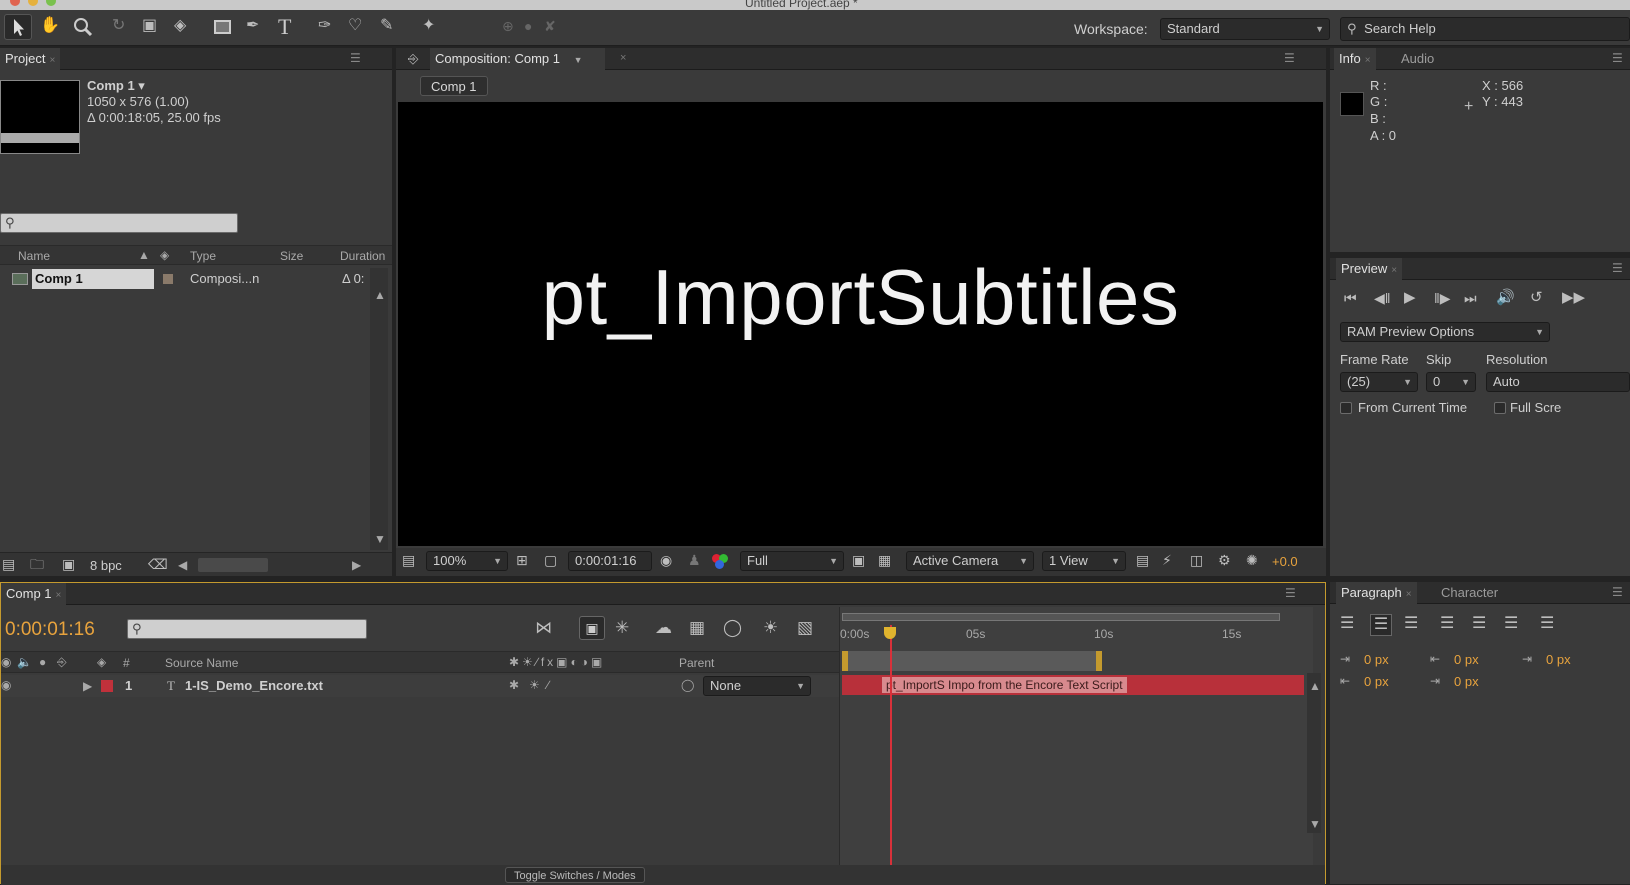 This screenshot has width=1630, height=885. Describe the element at coordinates (1466, 681) in the screenshot. I see `space-after-value: 0 px` at that location.